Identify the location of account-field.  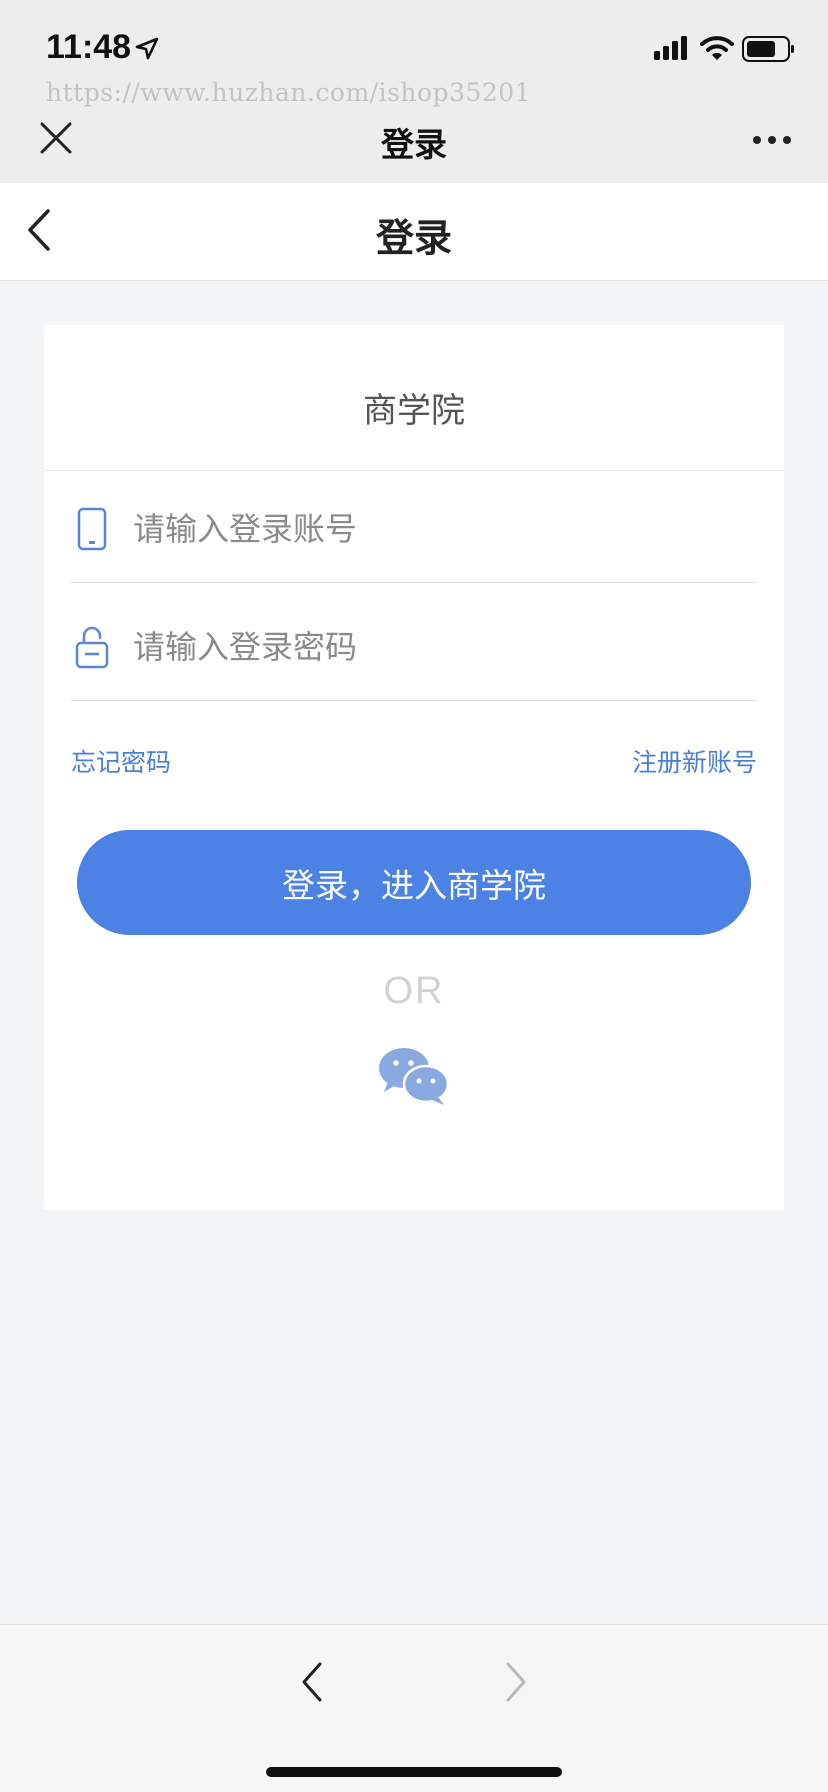
(414, 527).